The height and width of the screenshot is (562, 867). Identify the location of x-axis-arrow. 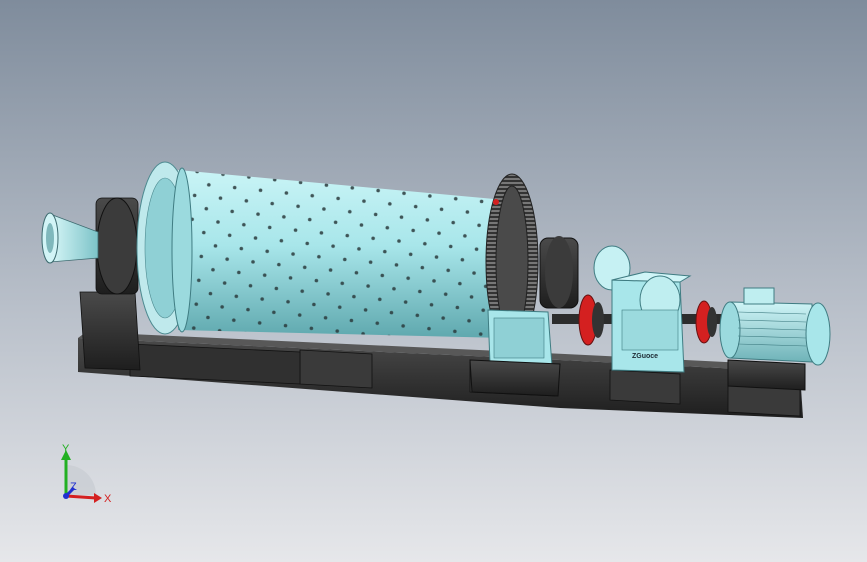
(81, 497).